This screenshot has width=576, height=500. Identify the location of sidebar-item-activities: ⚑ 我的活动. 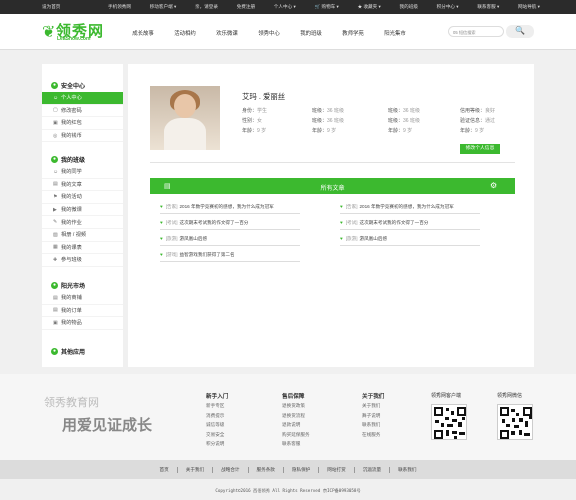
(82, 197).